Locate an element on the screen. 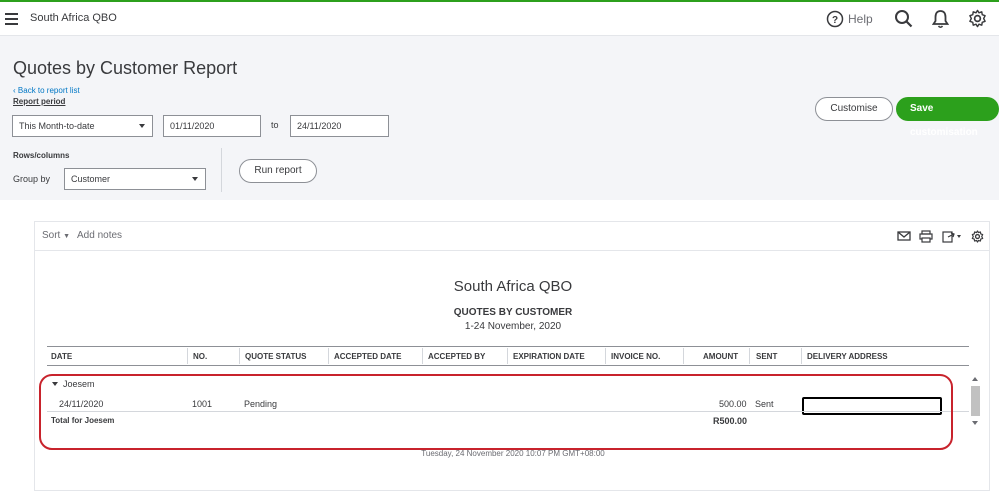  group-by-select: Customer is located at coordinates (135, 179).